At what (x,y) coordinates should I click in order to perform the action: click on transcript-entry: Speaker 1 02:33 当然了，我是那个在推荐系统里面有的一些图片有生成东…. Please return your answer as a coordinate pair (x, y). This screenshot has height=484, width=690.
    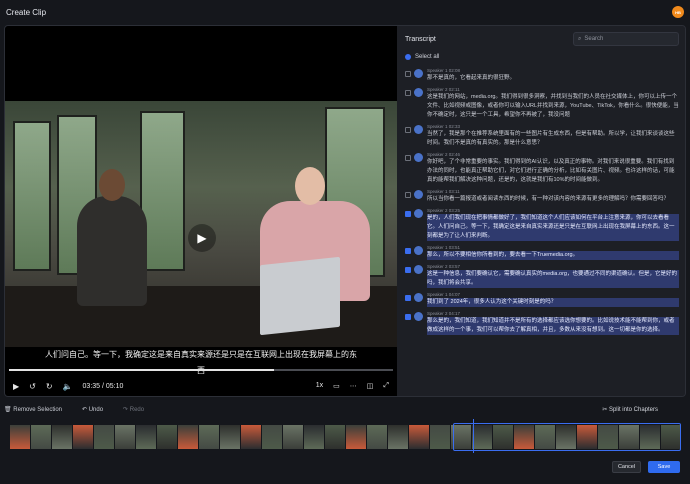
    Looking at the image, I should click on (542, 136).